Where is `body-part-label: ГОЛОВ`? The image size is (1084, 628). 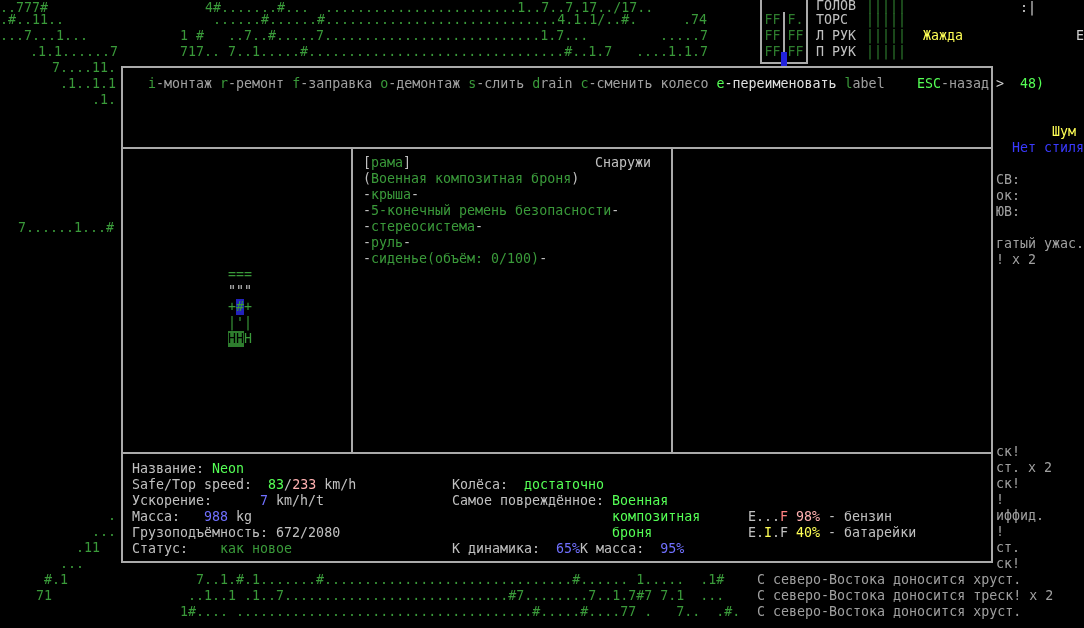 body-part-label: ГОЛОВ is located at coordinates (837, 6).